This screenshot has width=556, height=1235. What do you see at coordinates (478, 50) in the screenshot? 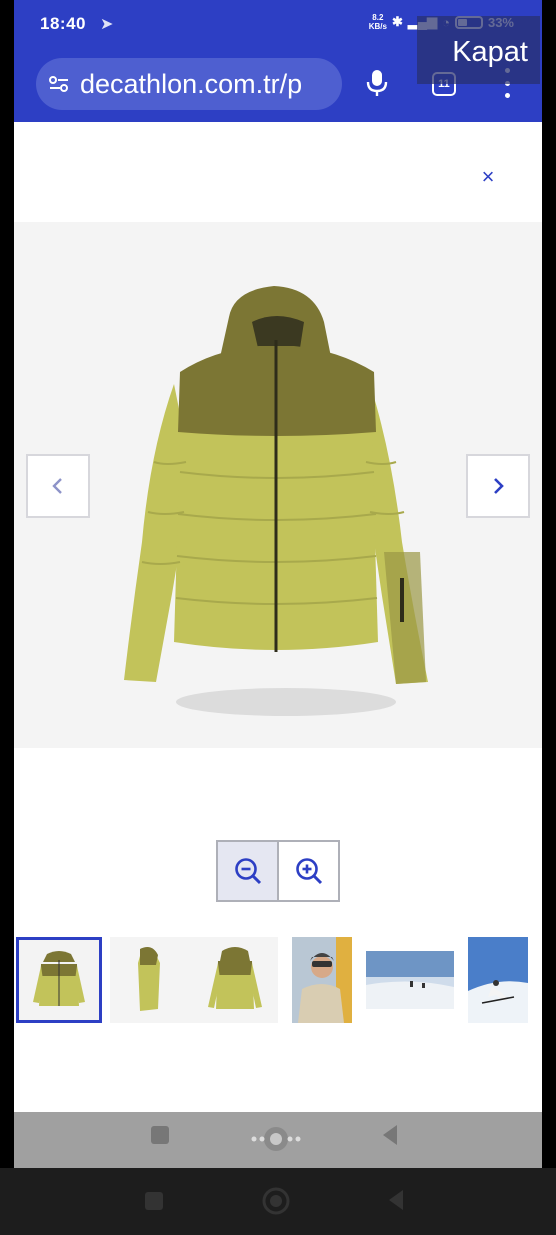
I see `kapat-overlay-button: Kapat` at bounding box center [478, 50].